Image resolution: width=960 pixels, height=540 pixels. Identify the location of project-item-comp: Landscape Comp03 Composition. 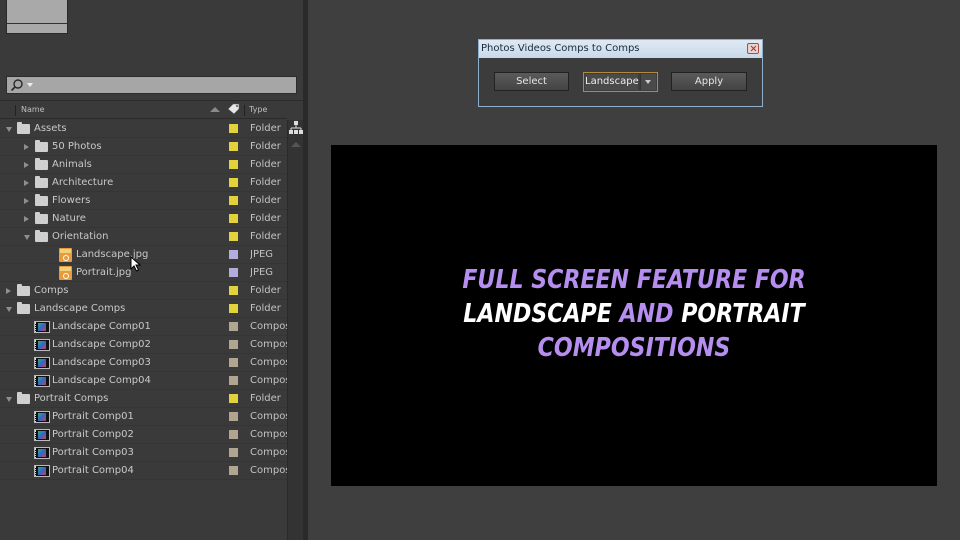
(143, 363).